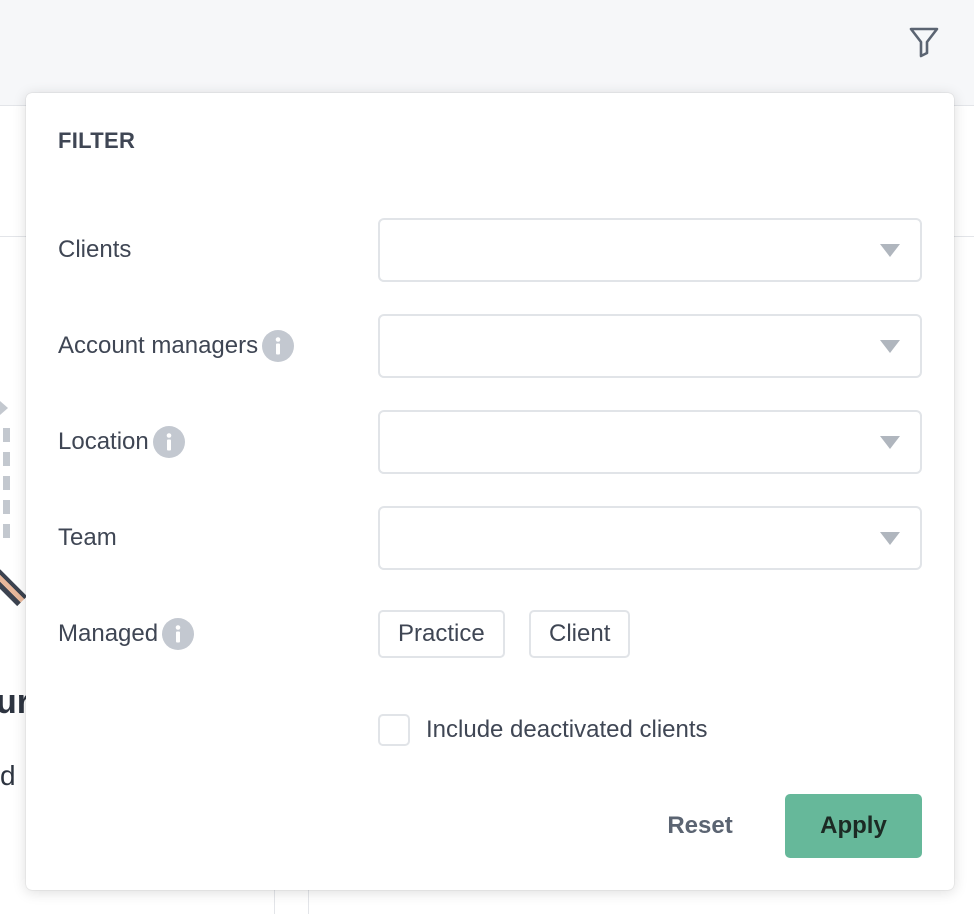 The image size is (974, 914). I want to click on location-select, so click(650, 442).